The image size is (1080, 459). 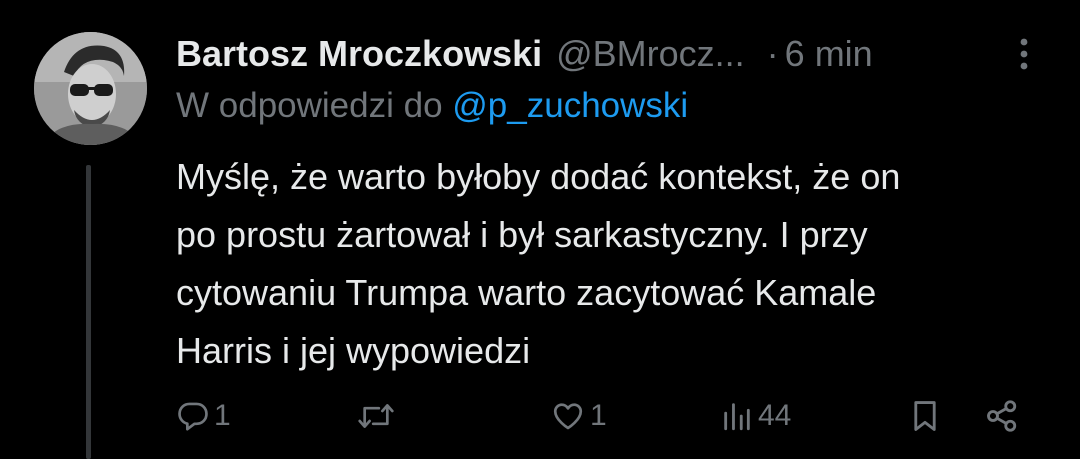 I want to click on reply-mention-link: @p_zuchowski, so click(x=570, y=105).